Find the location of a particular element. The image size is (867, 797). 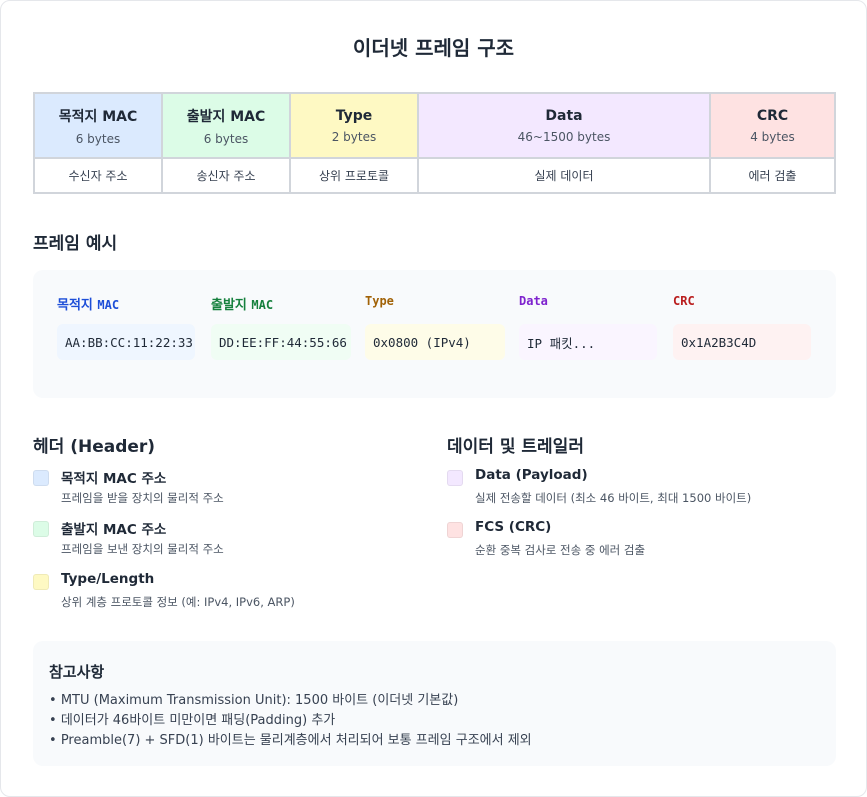

frame-field-header: Data 46~1500 bytes is located at coordinates (564, 126).